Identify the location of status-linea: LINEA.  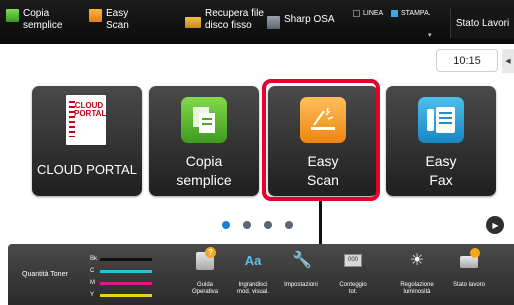
(368, 13).